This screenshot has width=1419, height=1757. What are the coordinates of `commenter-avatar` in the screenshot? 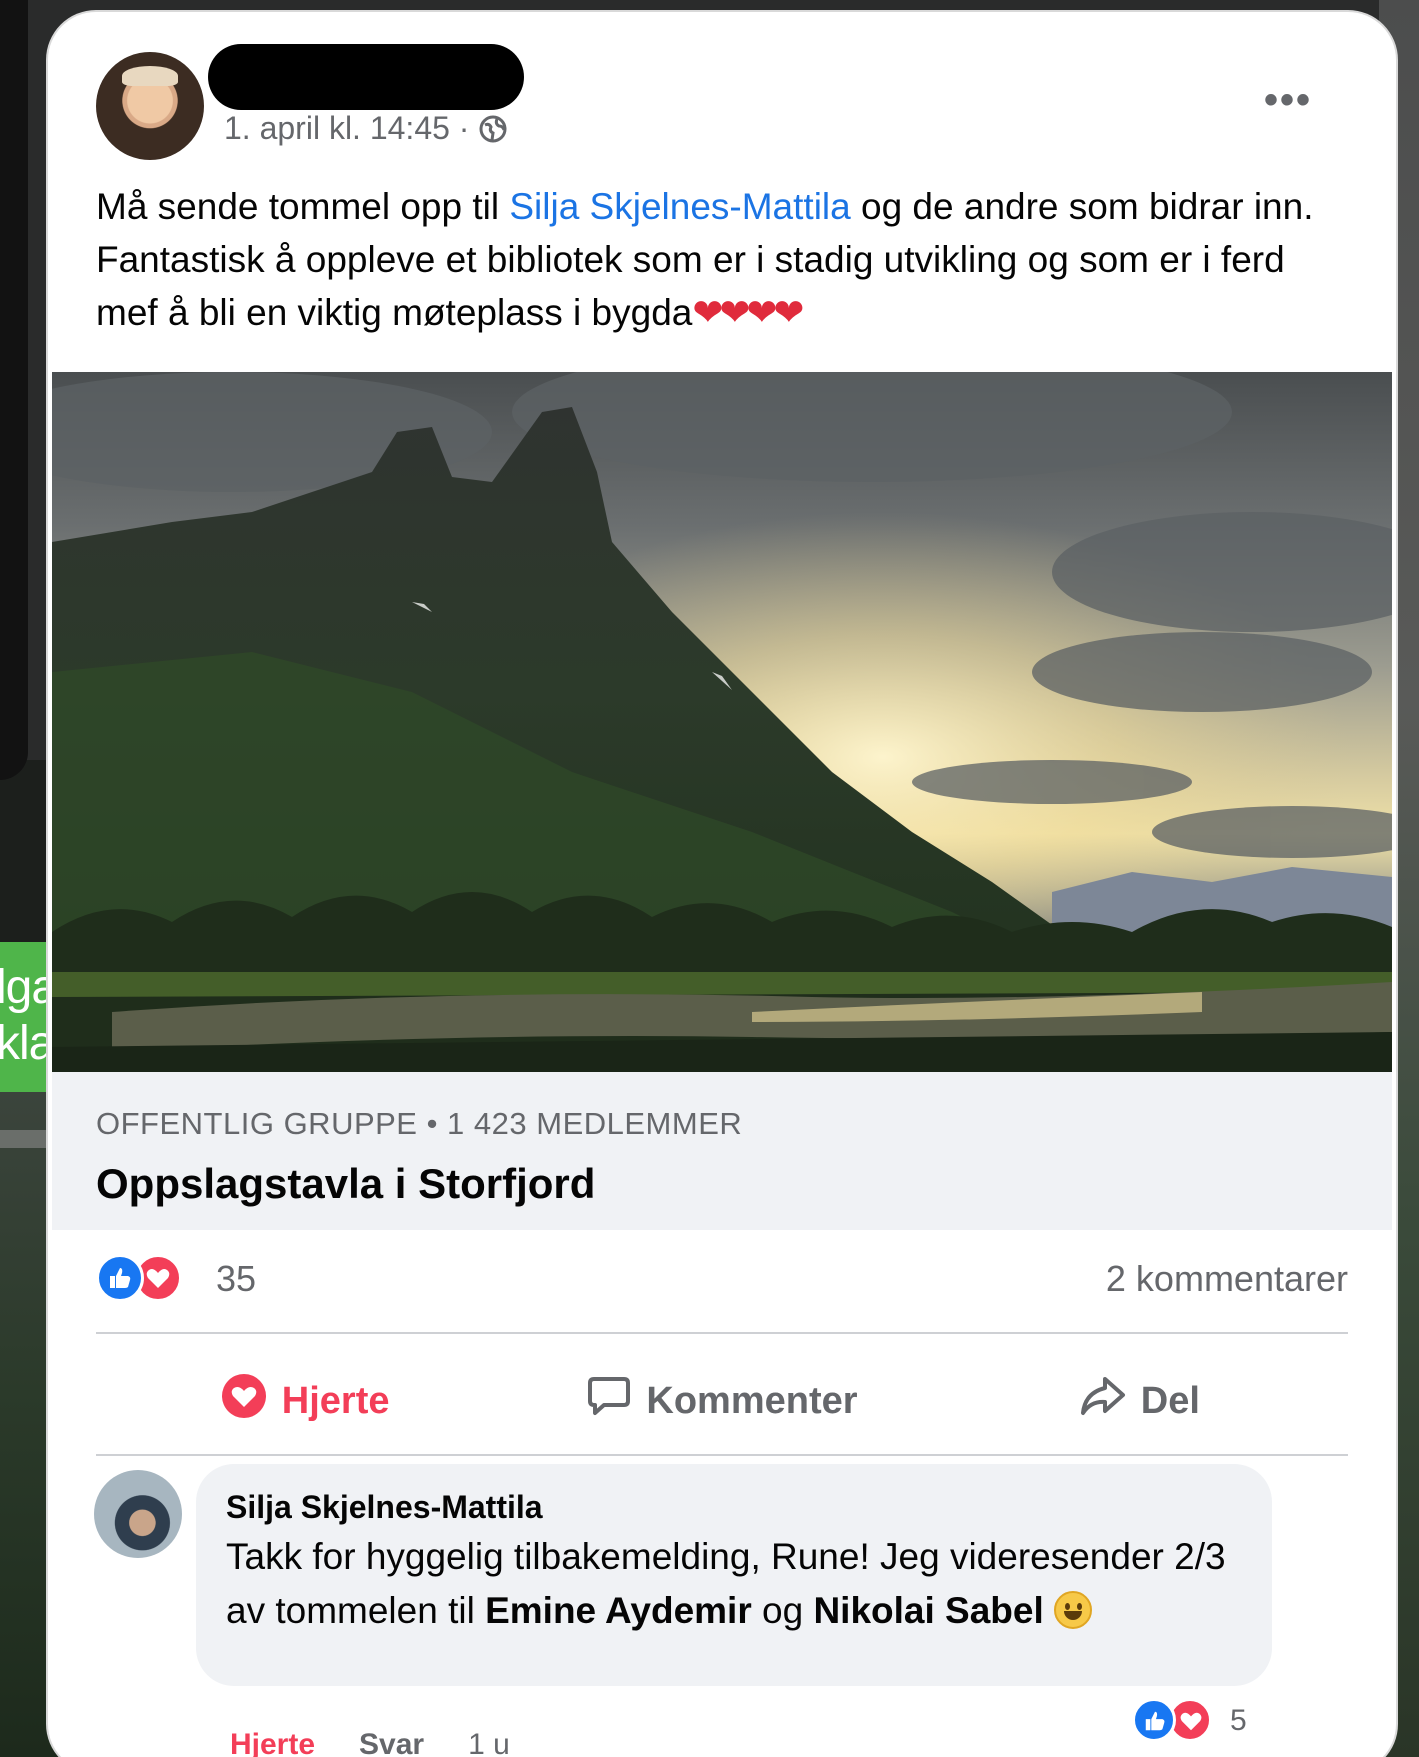 It's located at (138, 1514).